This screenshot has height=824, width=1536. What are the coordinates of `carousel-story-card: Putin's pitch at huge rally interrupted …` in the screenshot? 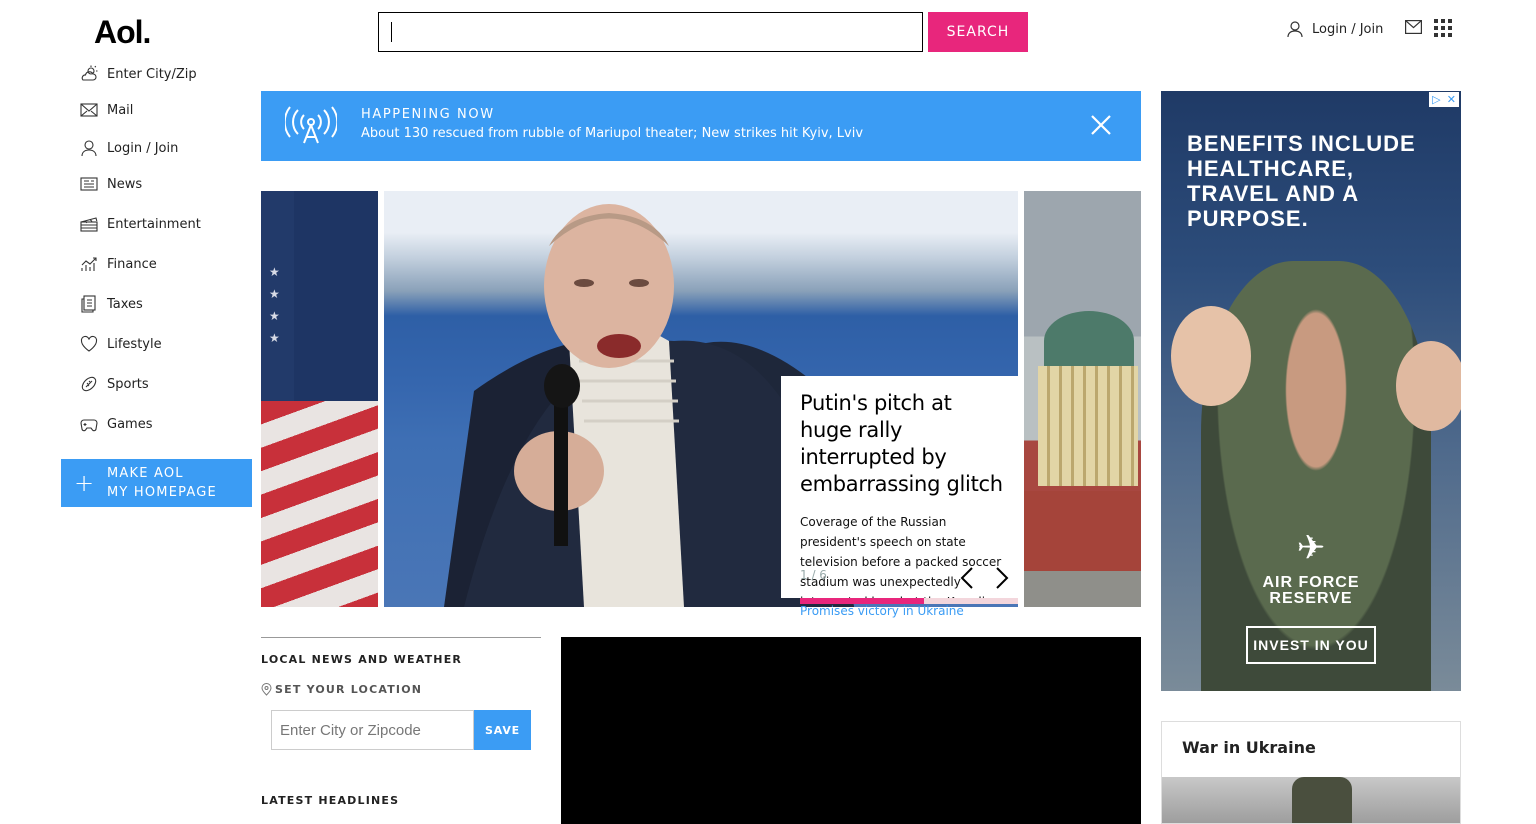 It's located at (902, 487).